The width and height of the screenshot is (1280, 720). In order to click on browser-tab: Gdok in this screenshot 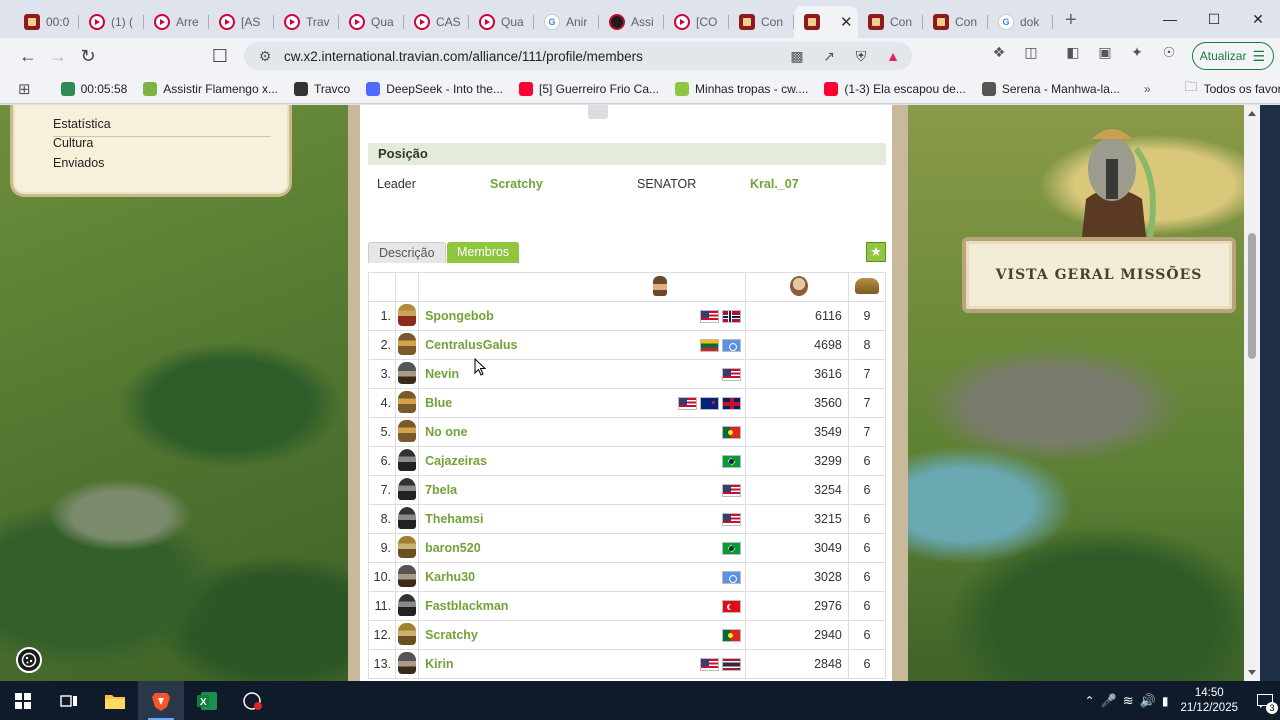, I will do `click(1020, 22)`.